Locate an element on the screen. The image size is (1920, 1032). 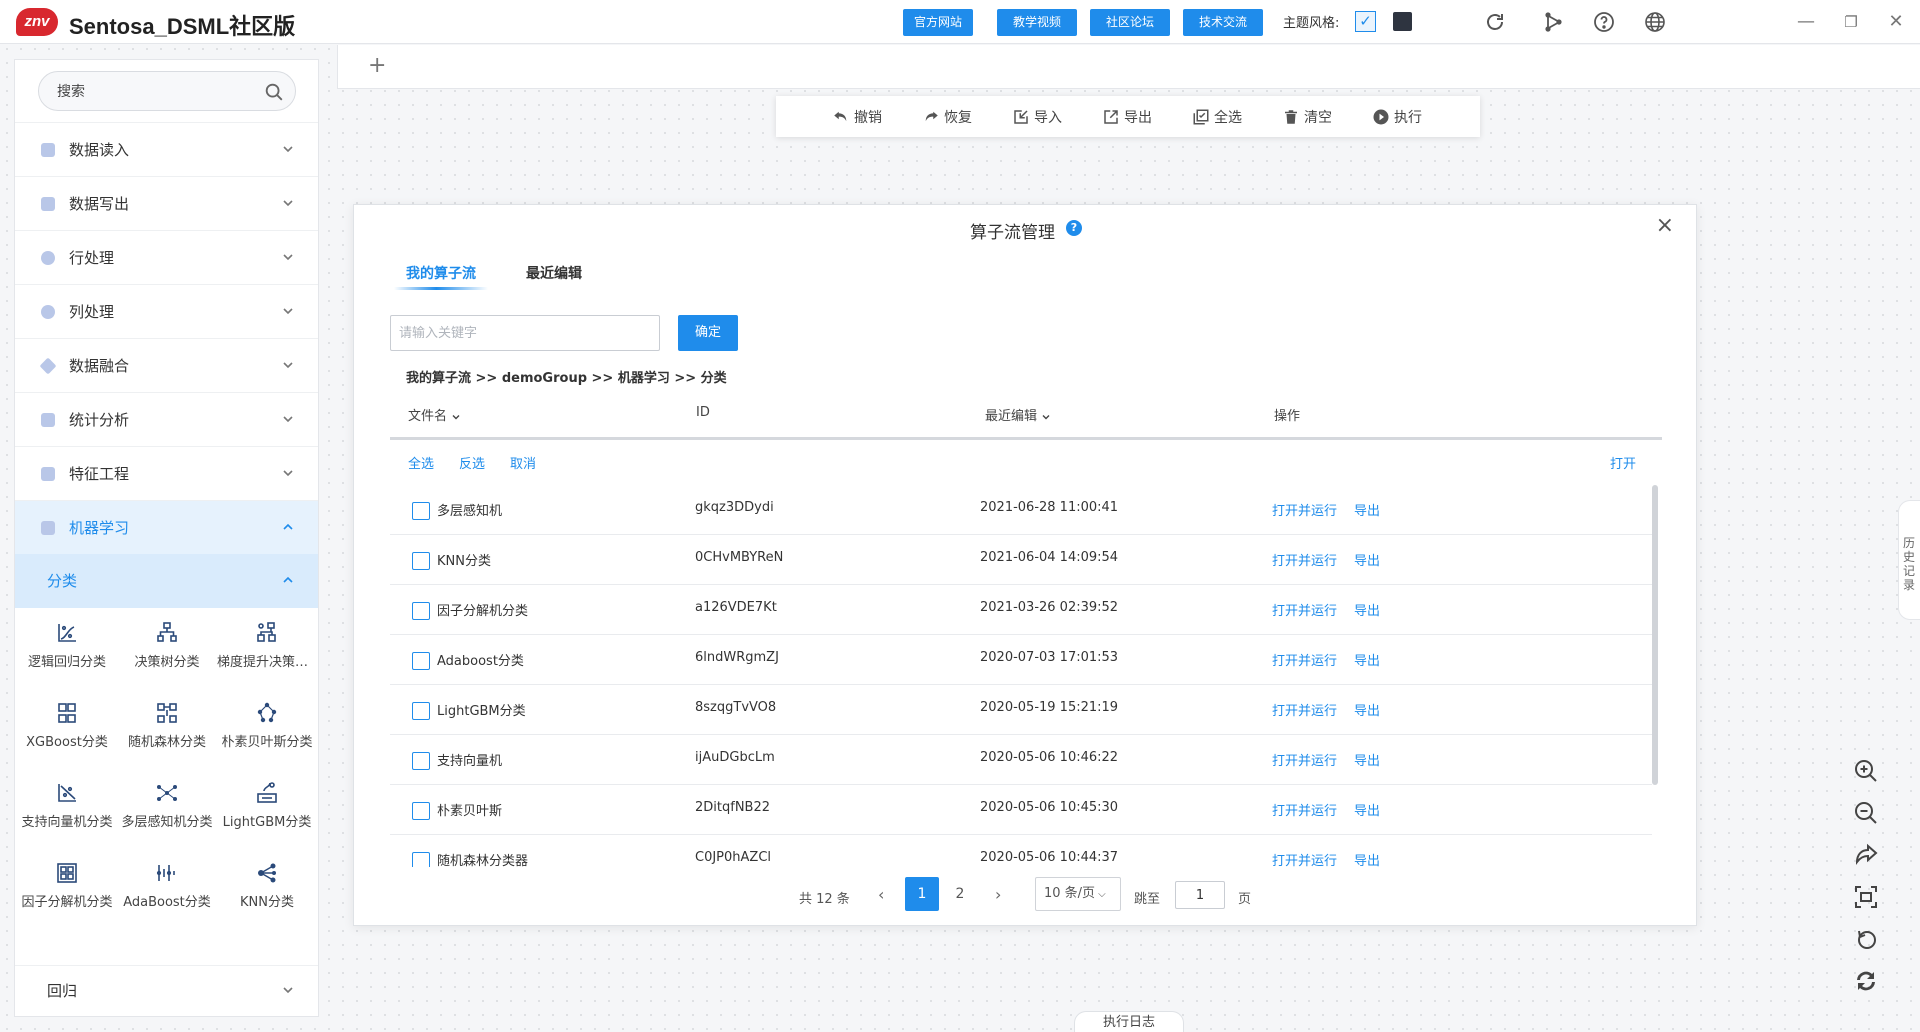
algo-factorization-machine: 因子分解机分类 is located at coordinates (67, 888).